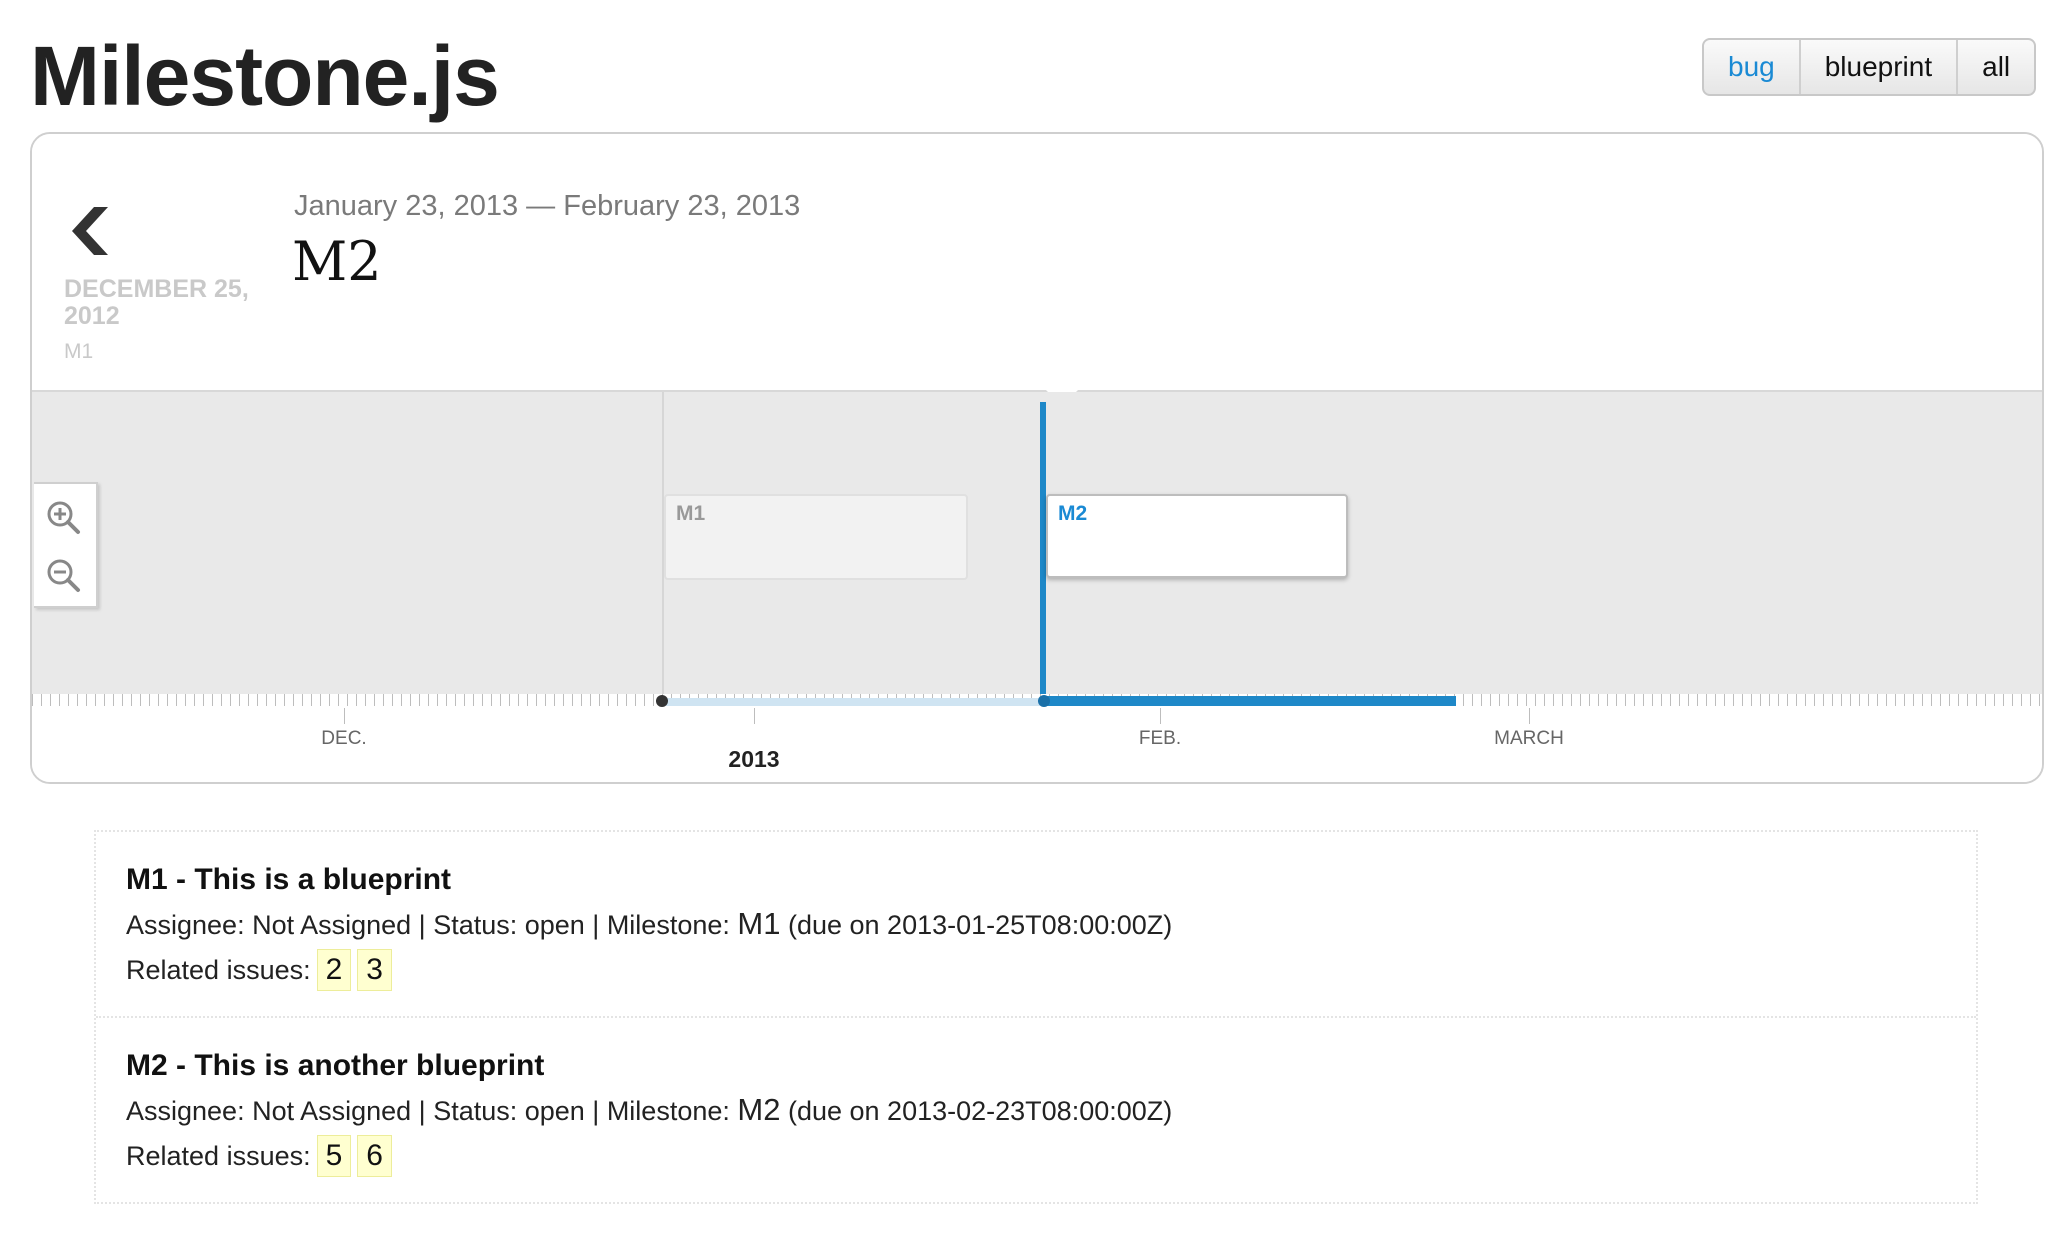 The height and width of the screenshot is (1234, 2068). Describe the element at coordinates (1752, 67) in the screenshot. I see `filter-bug-button: bug` at that location.